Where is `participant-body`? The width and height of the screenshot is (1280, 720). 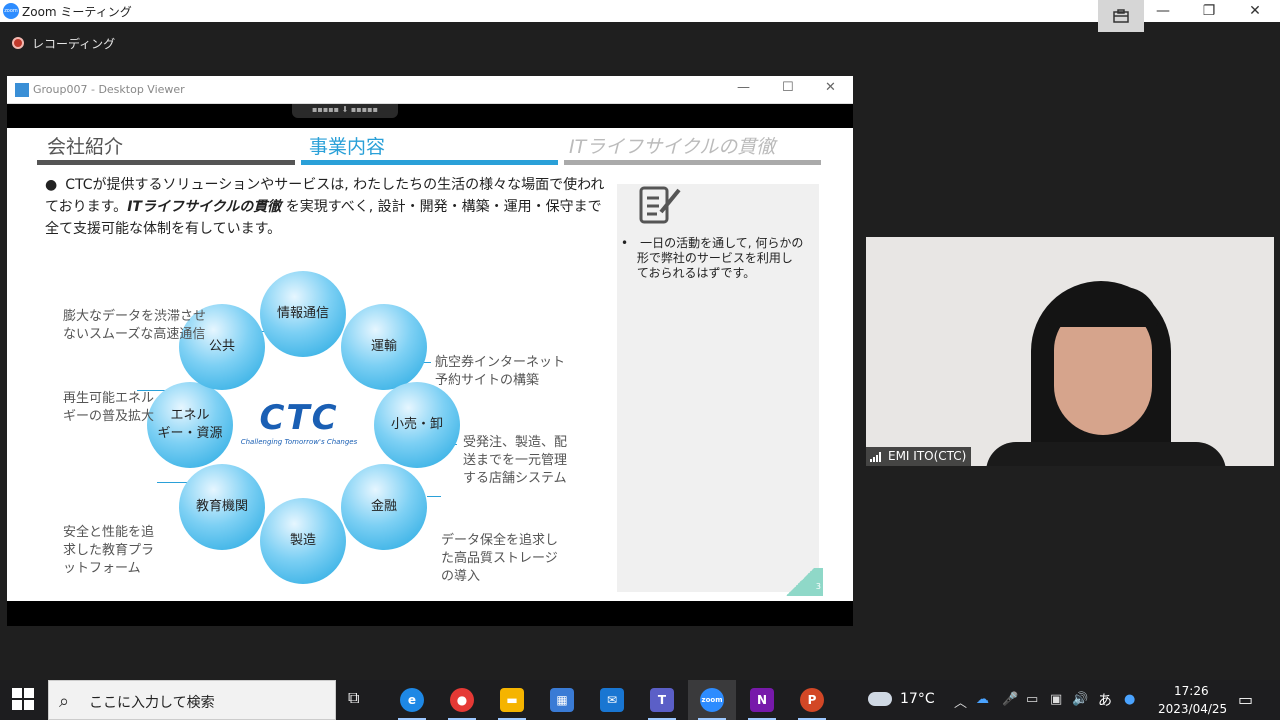
participant-body is located at coordinates (1106, 454).